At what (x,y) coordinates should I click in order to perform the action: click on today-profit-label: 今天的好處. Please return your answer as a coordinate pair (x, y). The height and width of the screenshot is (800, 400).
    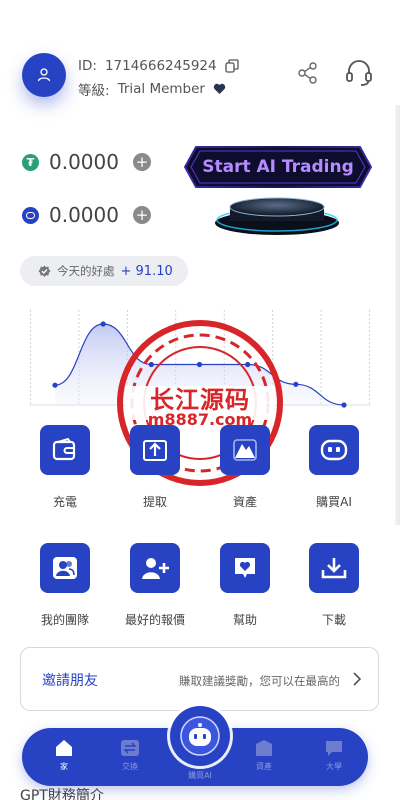
    Looking at the image, I should click on (86, 271).